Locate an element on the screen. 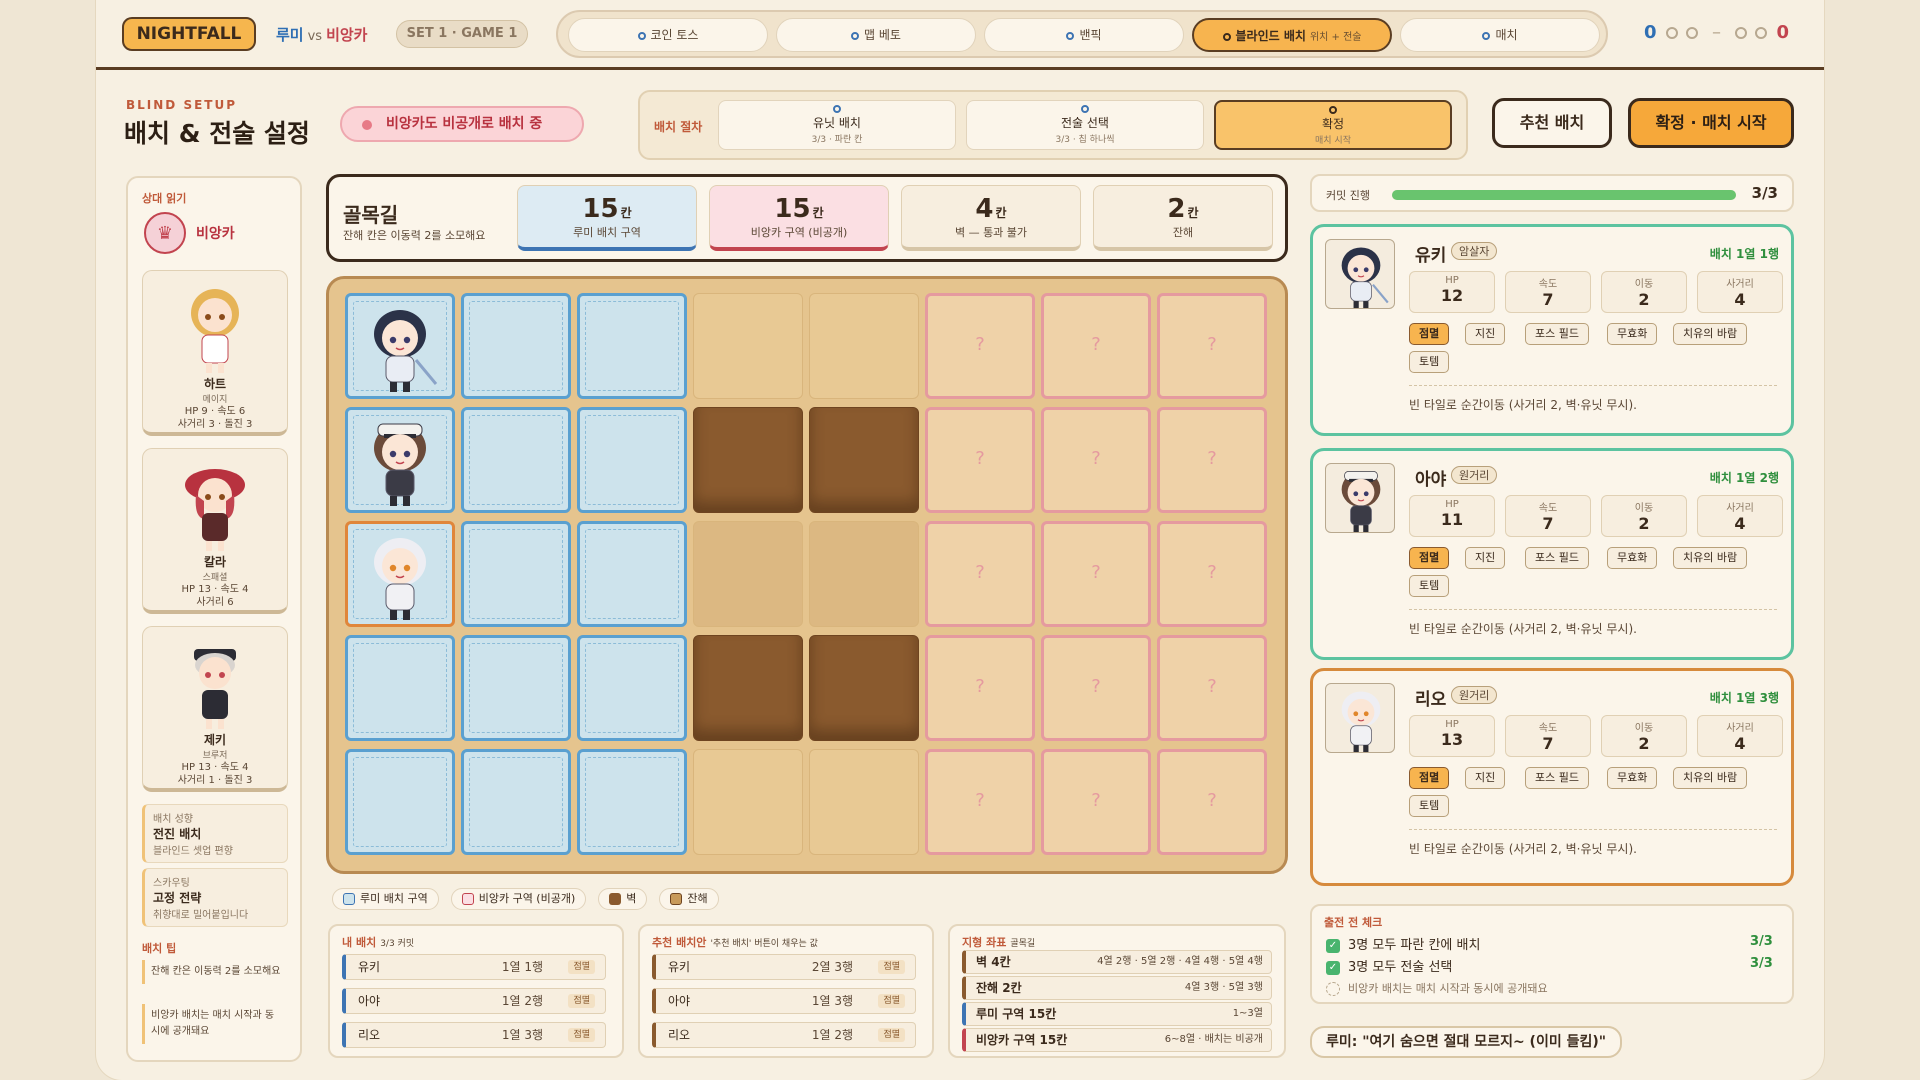  unit-stat-move: 이동 2 is located at coordinates (1644, 736).